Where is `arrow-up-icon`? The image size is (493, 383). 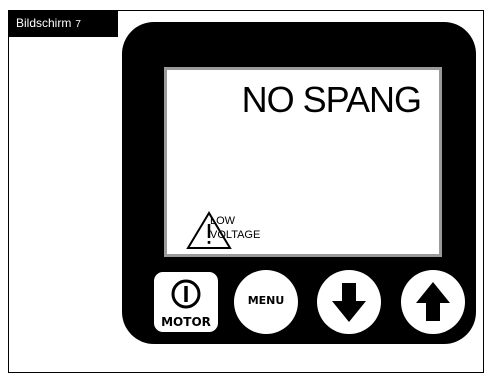 arrow-up-icon is located at coordinates (433, 301).